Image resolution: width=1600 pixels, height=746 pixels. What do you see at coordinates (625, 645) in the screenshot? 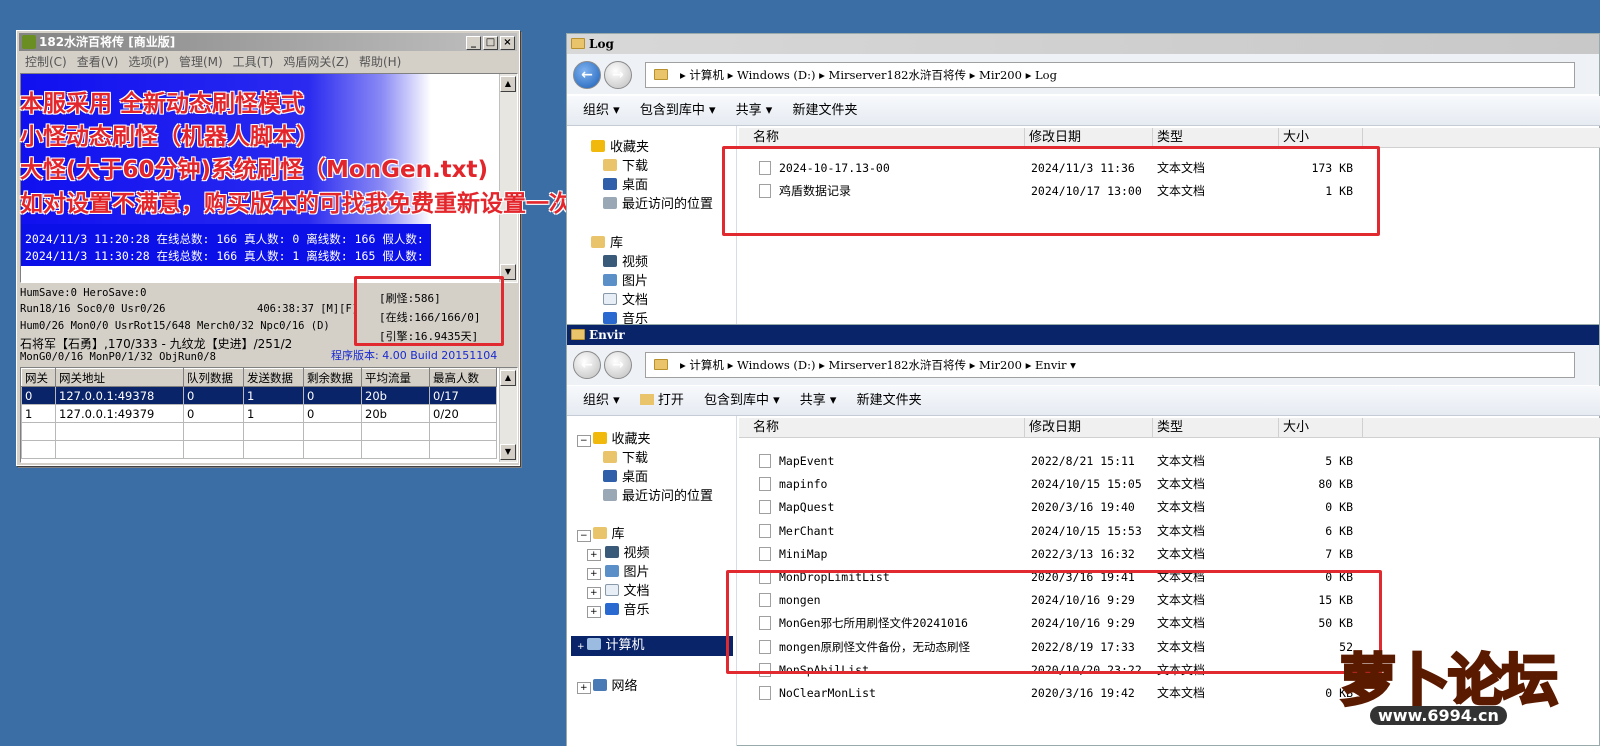
I see `nav-label: 计算机` at bounding box center [625, 645].